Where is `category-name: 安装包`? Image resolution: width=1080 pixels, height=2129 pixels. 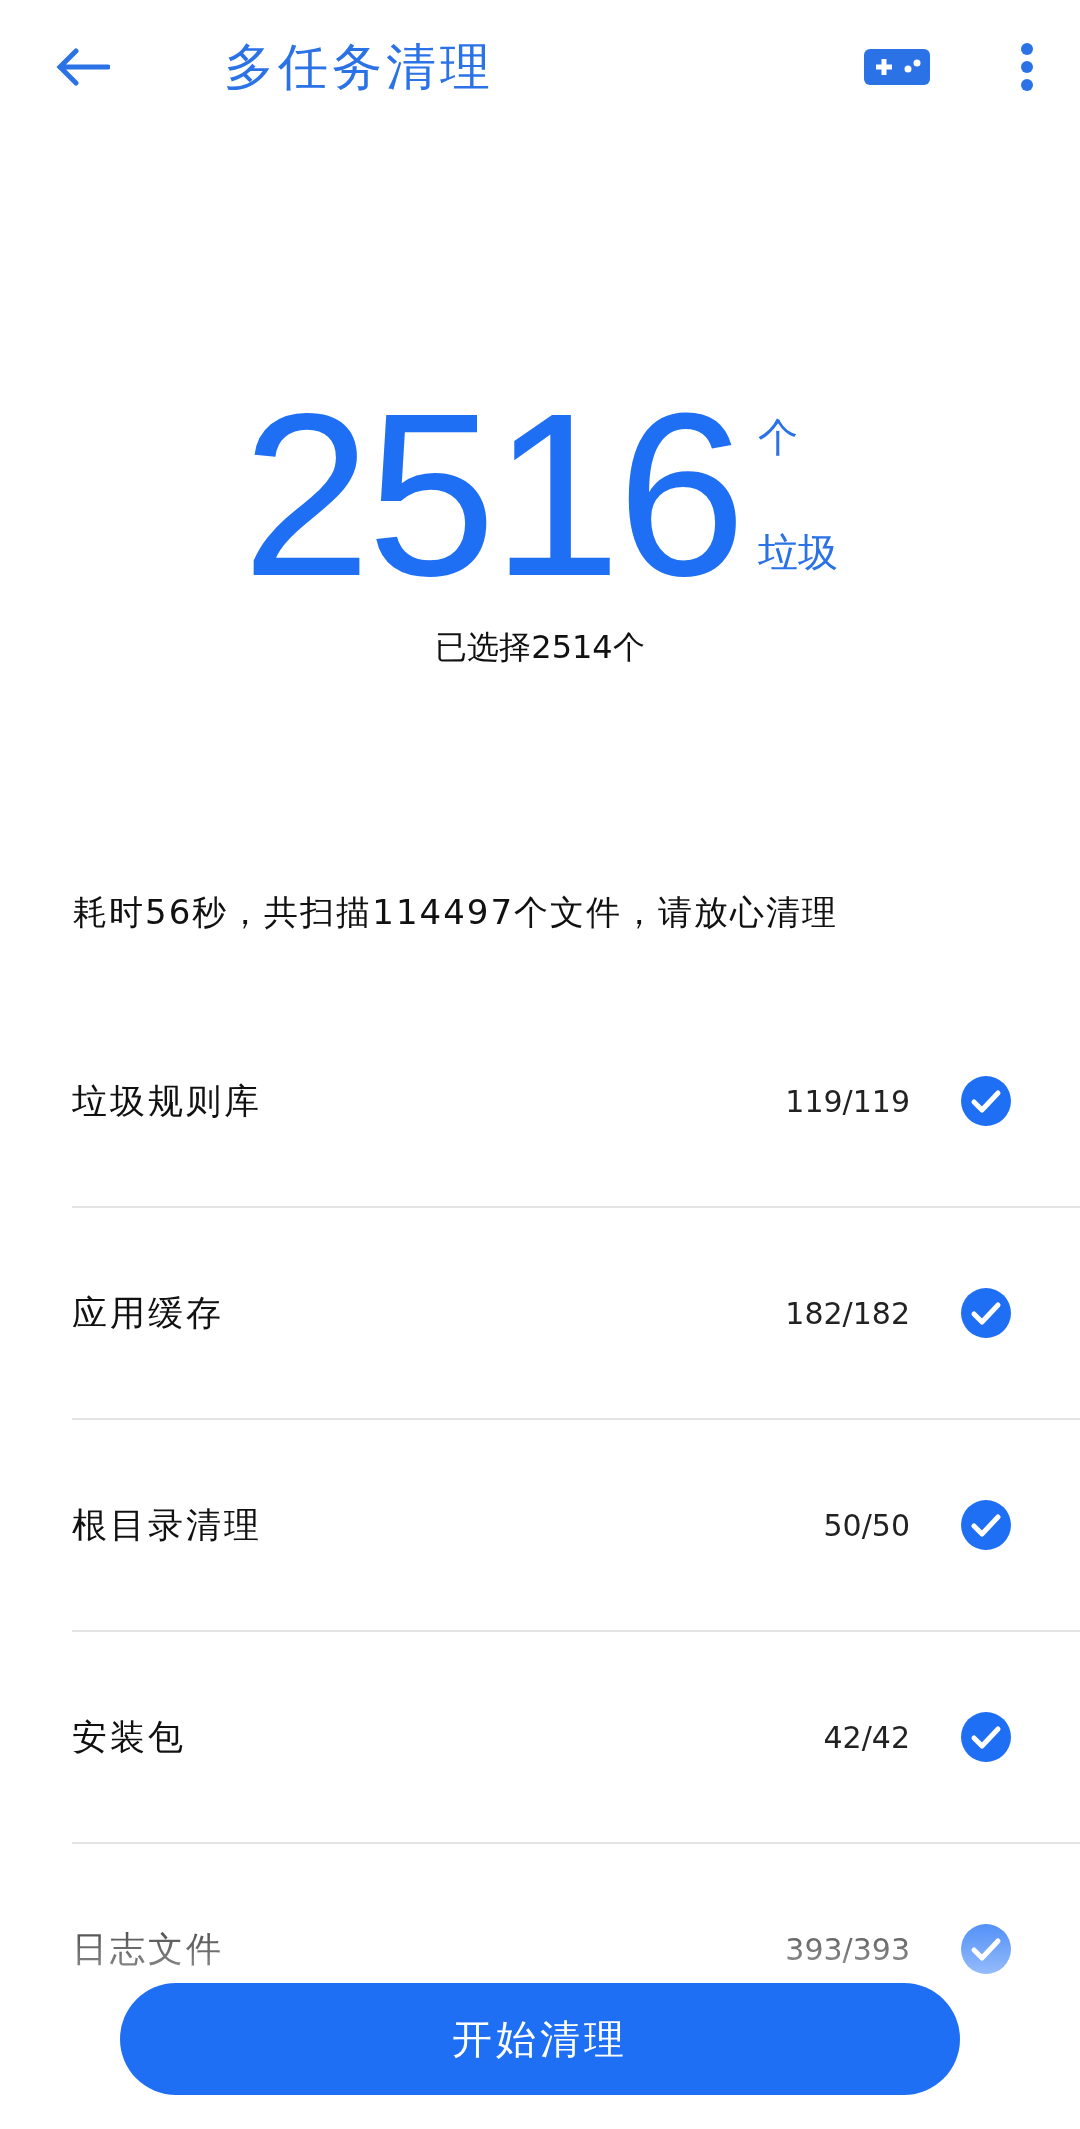 category-name: 安装包 is located at coordinates (129, 1737).